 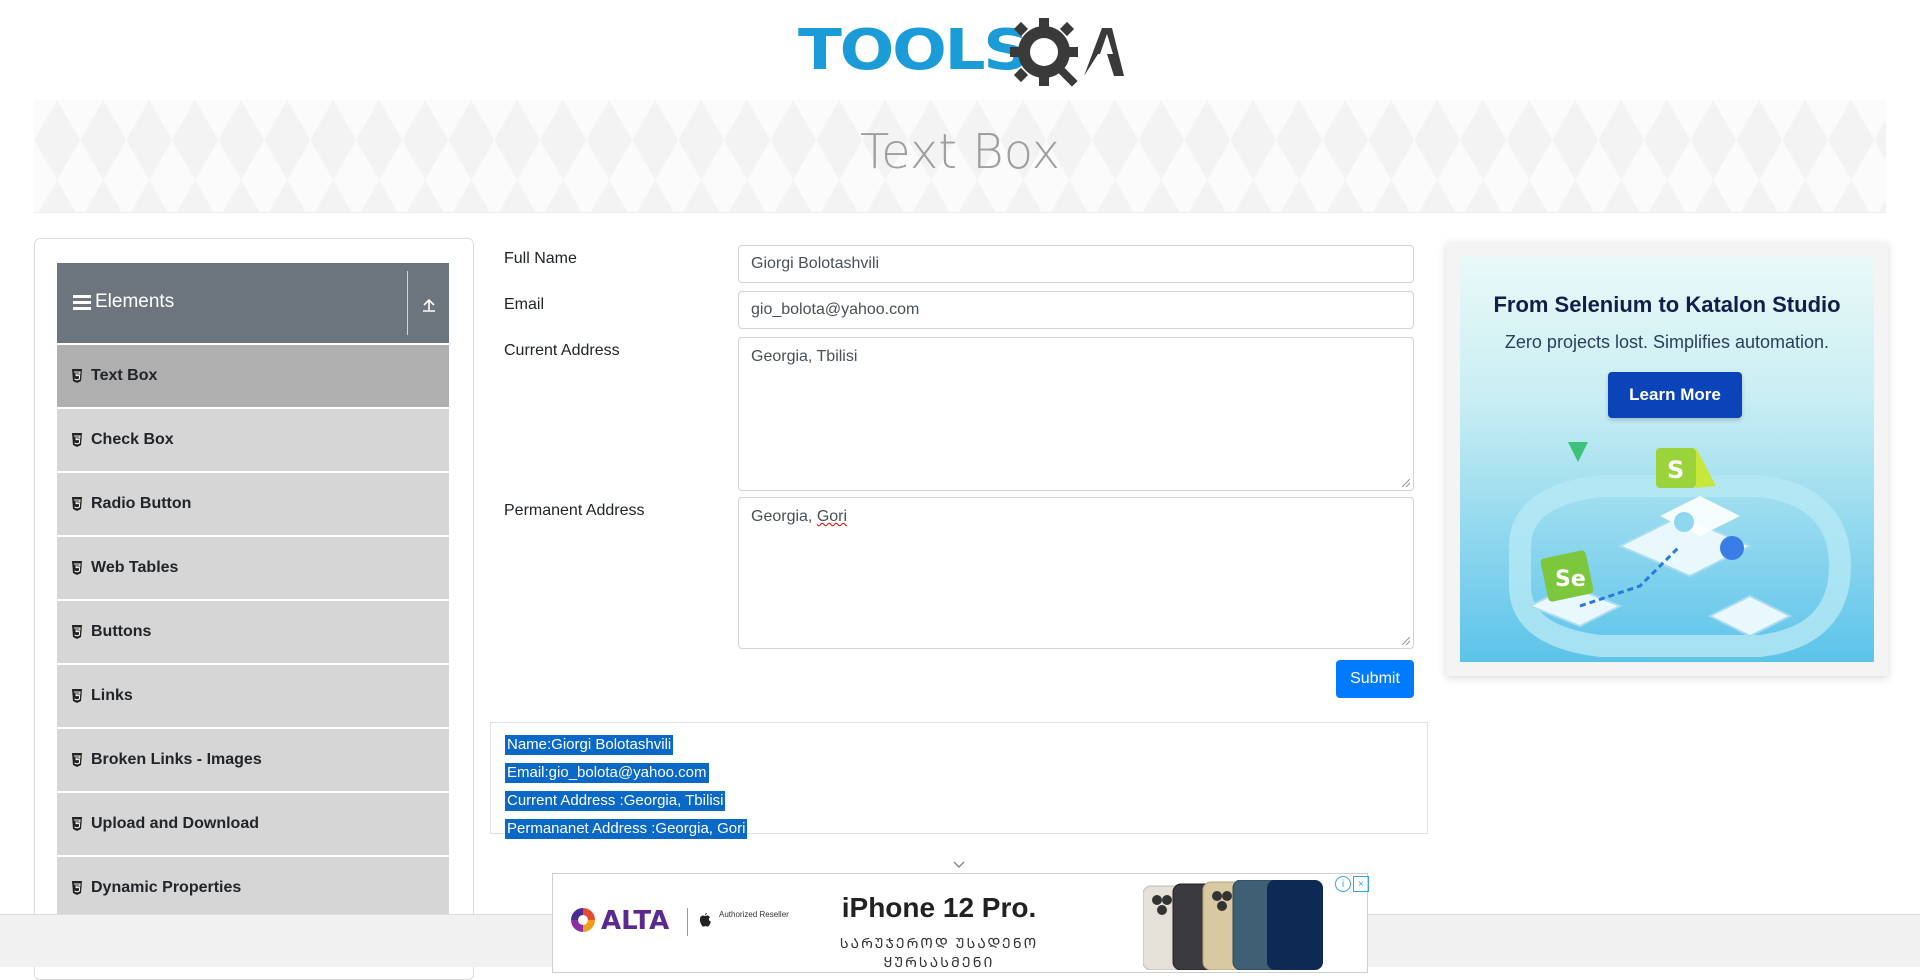 I want to click on sidebar-item-links: Links, so click(x=253, y=696).